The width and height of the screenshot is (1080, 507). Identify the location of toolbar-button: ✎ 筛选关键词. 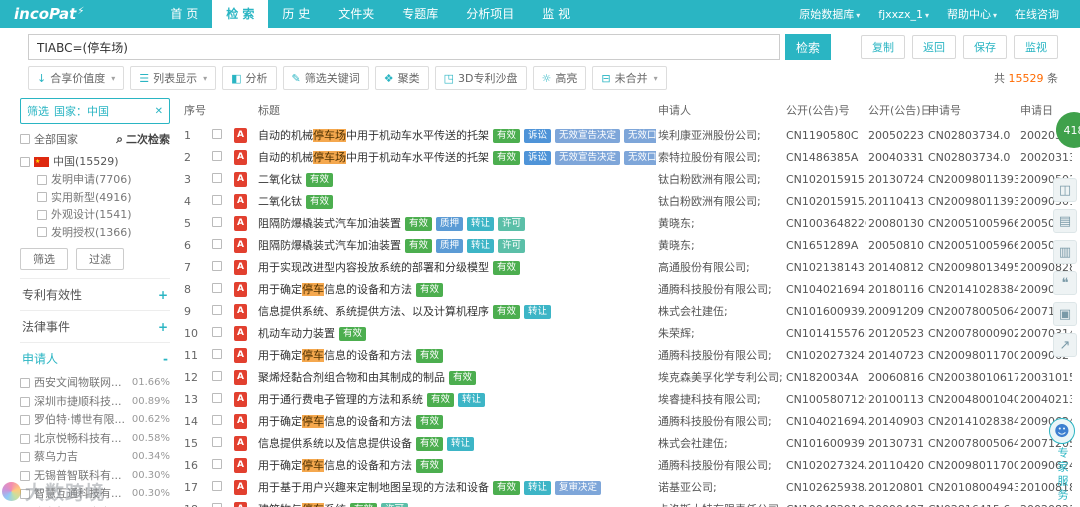
(325, 78).